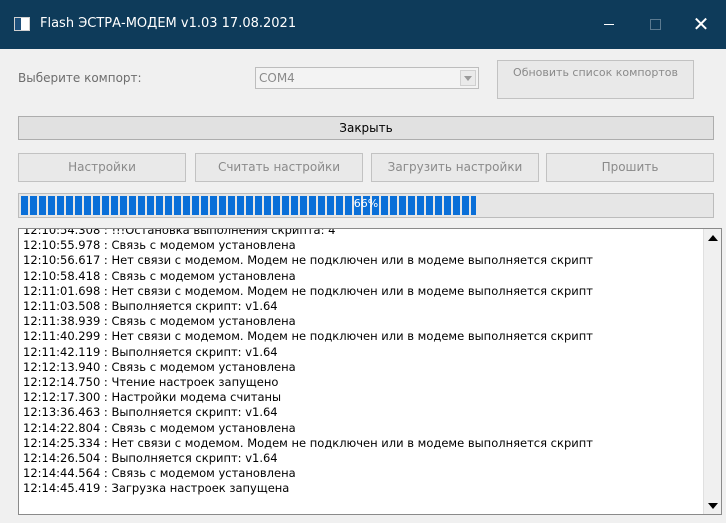 This screenshot has width=726, height=523. I want to click on app-icon, so click(22, 24).